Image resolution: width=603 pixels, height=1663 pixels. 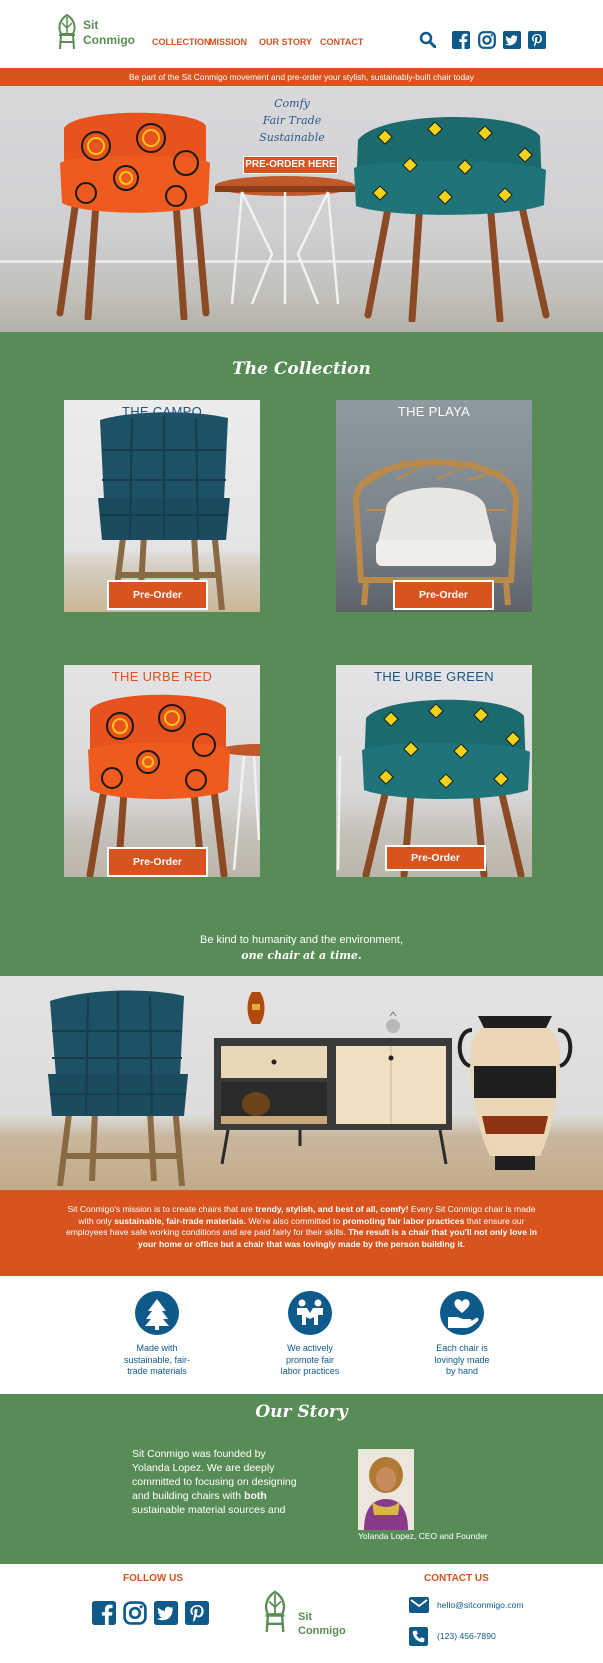 I want to click on story-text-c: sustainable material sources and, so click(x=209, y=1510).